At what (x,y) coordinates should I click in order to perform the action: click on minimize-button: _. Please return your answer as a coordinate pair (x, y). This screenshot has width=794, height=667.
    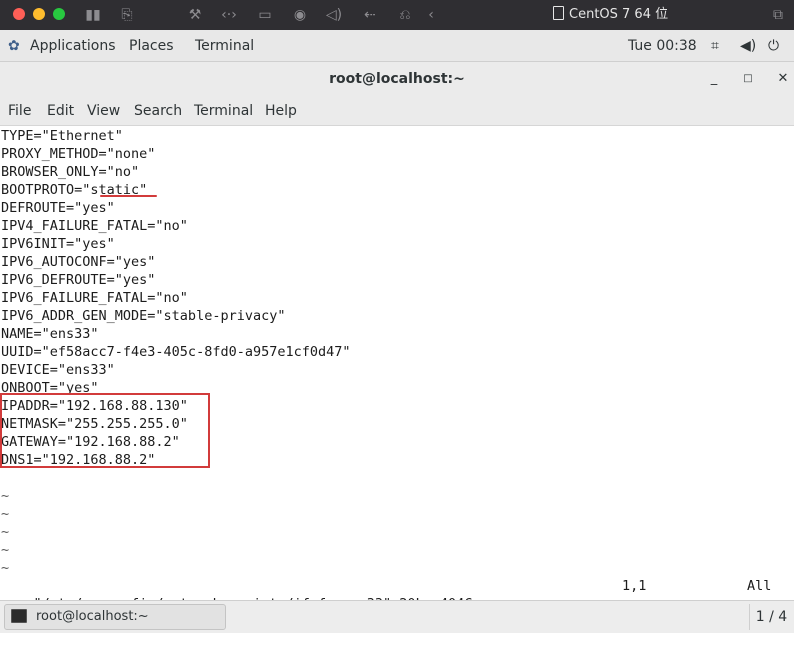
    Looking at the image, I should click on (714, 79).